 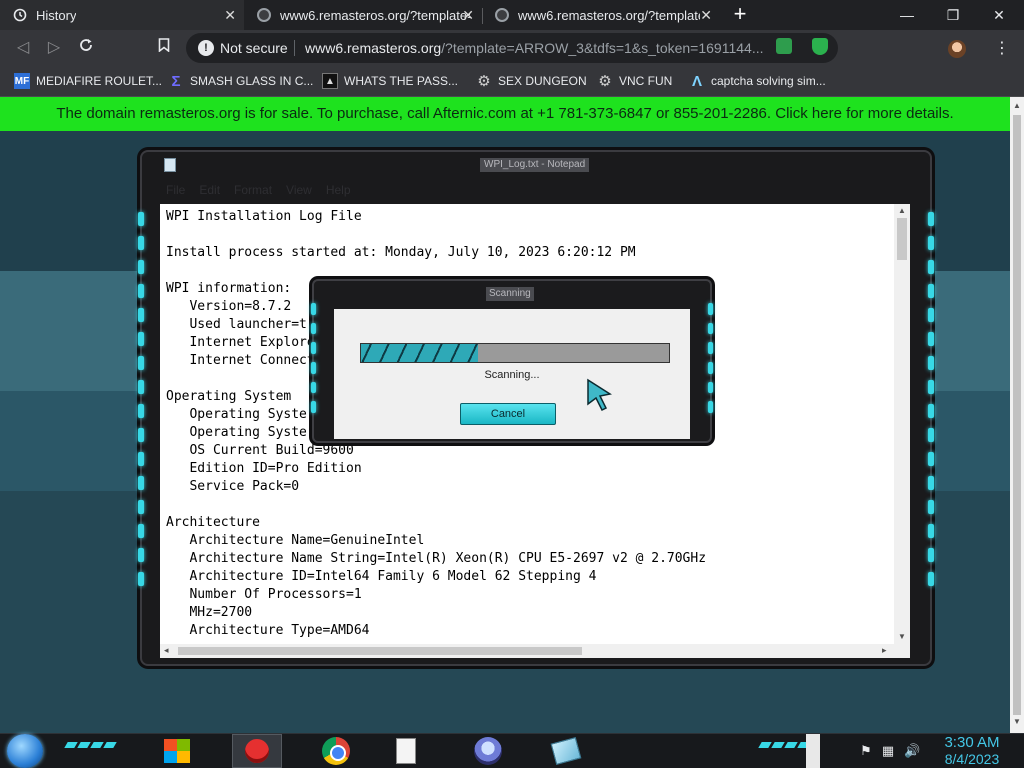 What do you see at coordinates (268, 630) in the screenshot?
I see `log-line: Architecture Type=AMD64` at bounding box center [268, 630].